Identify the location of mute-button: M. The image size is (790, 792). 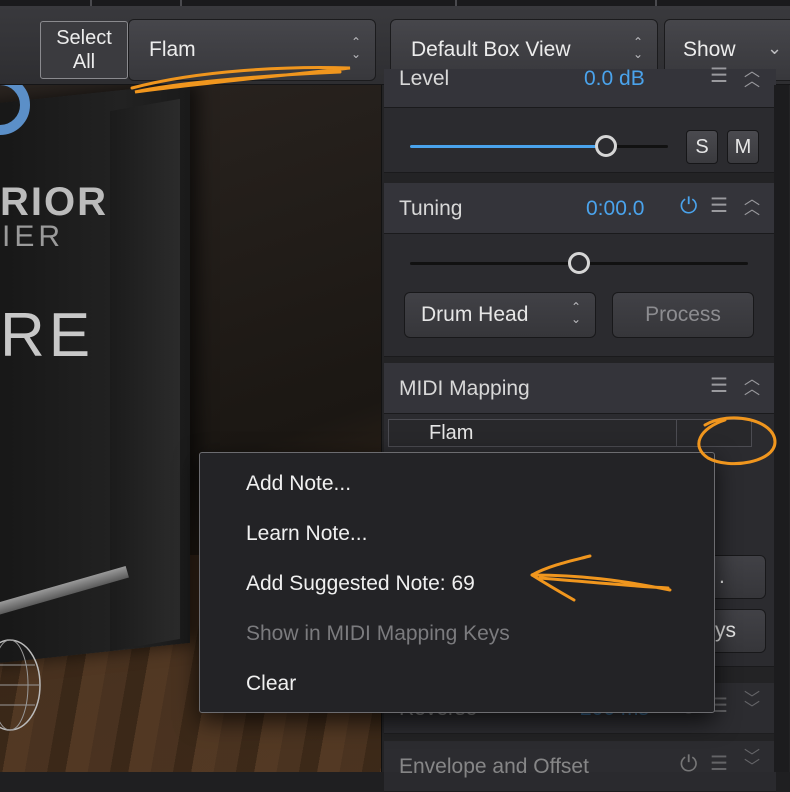
(743, 147).